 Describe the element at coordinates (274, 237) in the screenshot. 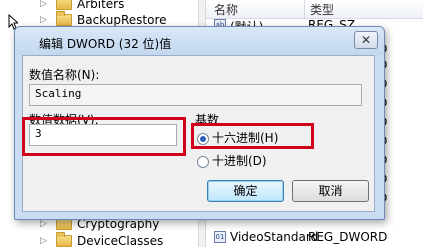

I see `value-name: VideoStandard` at that location.